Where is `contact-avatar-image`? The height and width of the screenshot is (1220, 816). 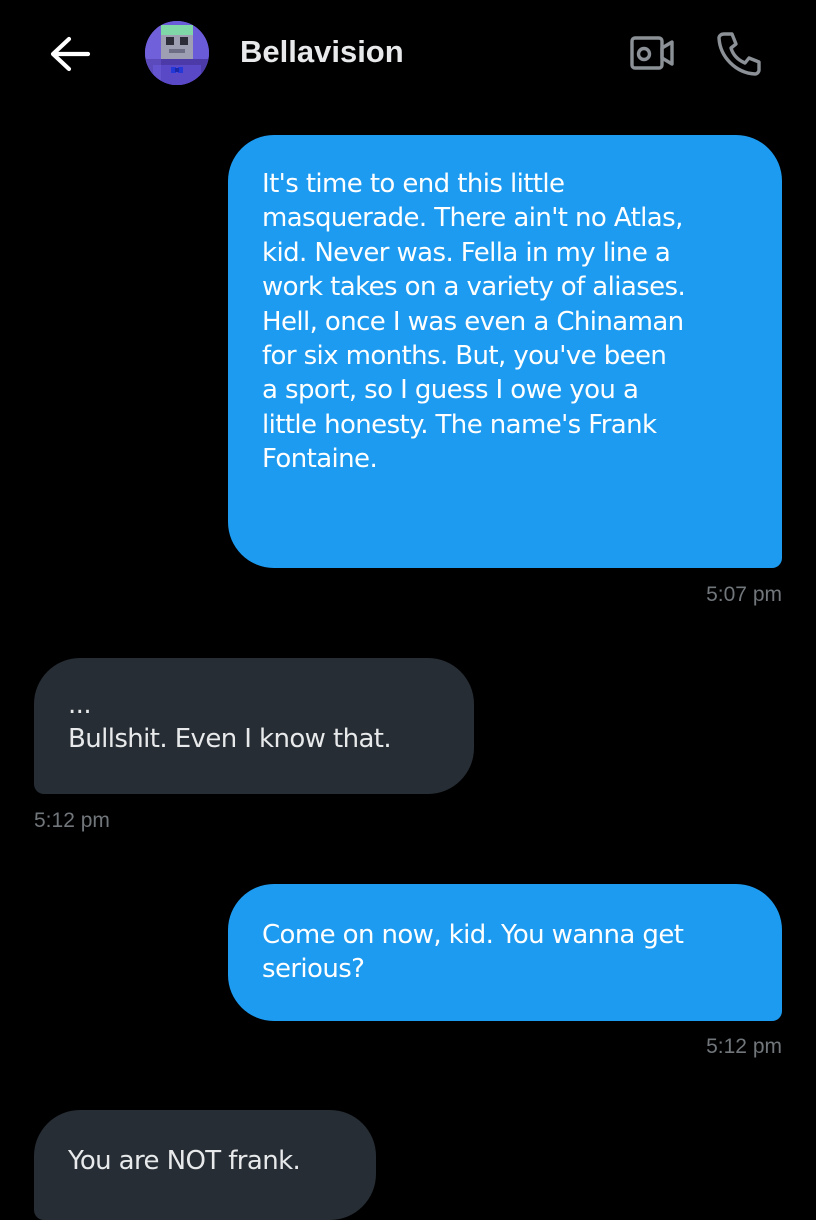 contact-avatar-image is located at coordinates (177, 53).